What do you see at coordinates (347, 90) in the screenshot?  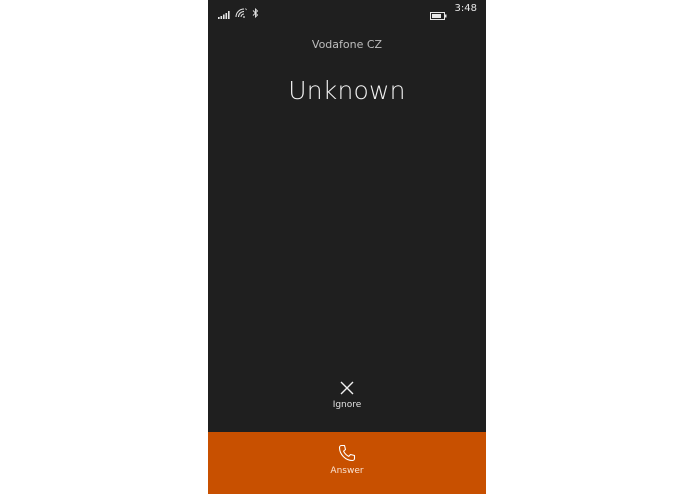 I see `caller-name: Unknown` at bounding box center [347, 90].